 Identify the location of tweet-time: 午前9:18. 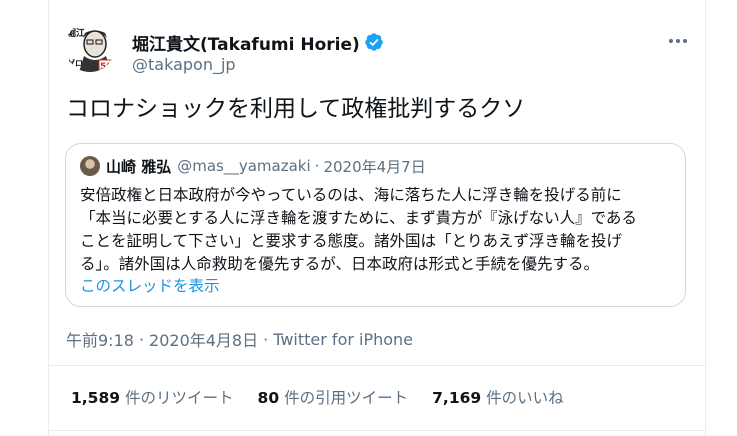
(100, 339).